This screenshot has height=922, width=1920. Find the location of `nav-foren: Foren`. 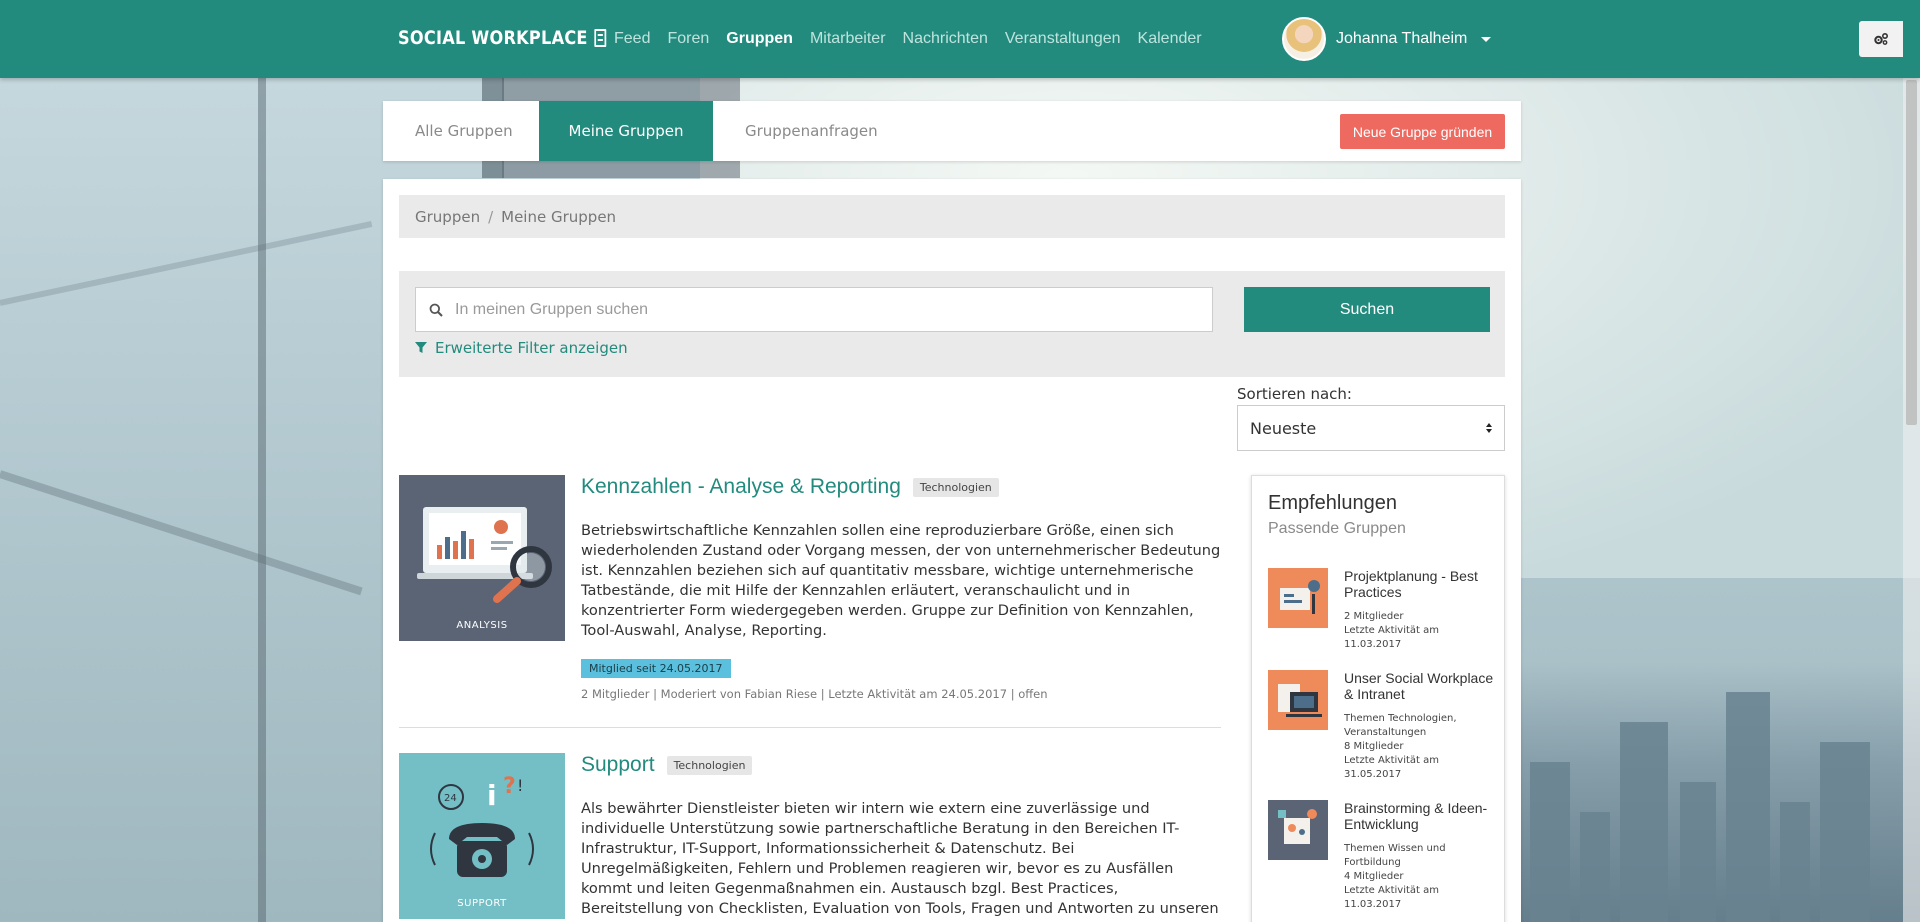

nav-foren: Foren is located at coordinates (688, 39).